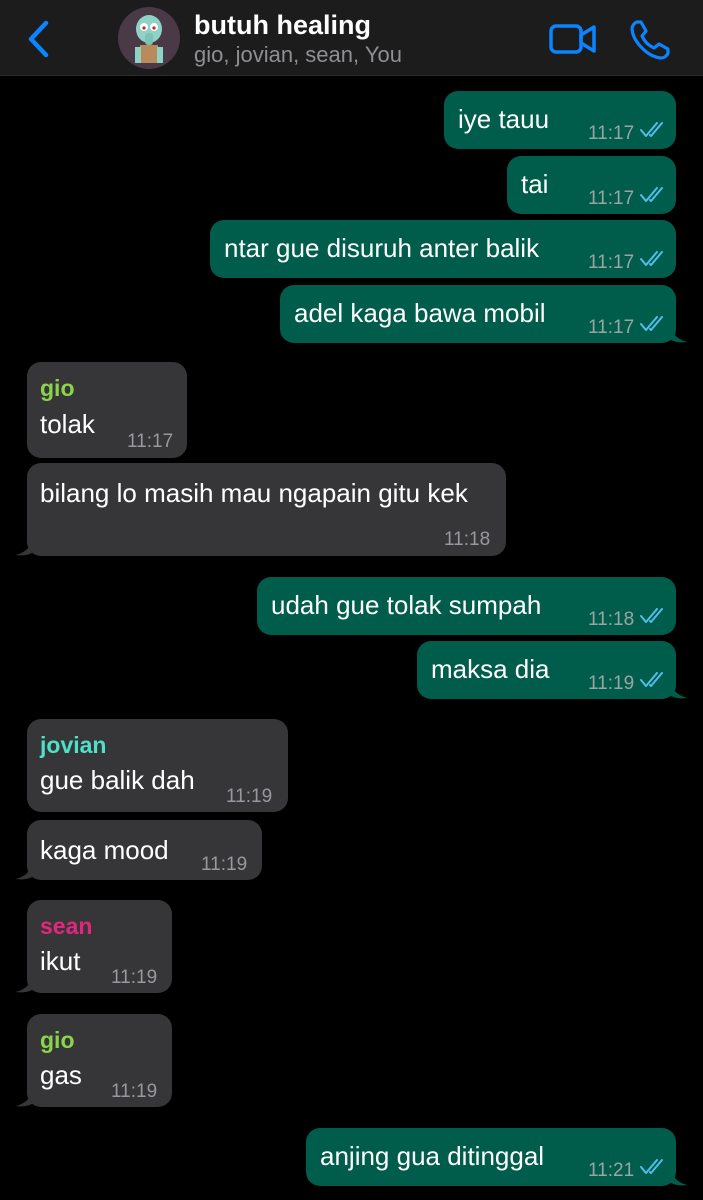 This screenshot has height=1200, width=703. I want to click on chevron-left-icon, so click(38, 39).